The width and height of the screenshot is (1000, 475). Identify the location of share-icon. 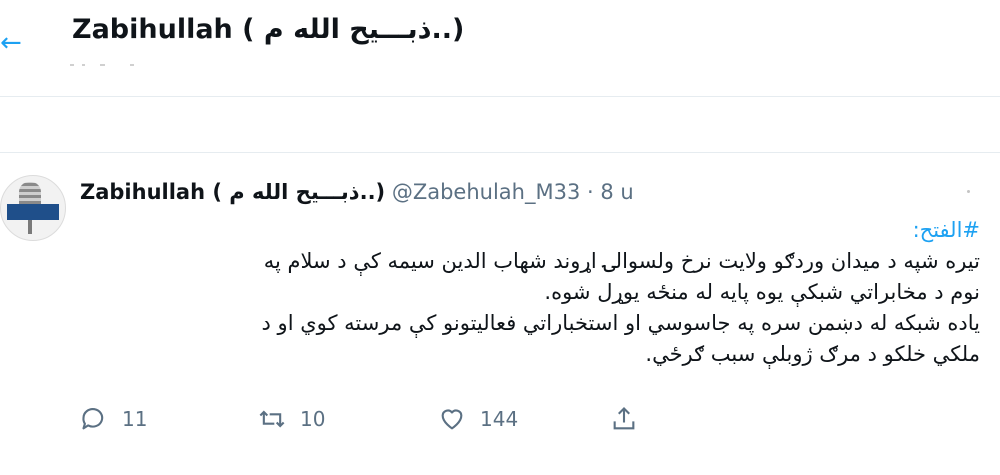
(624, 418).